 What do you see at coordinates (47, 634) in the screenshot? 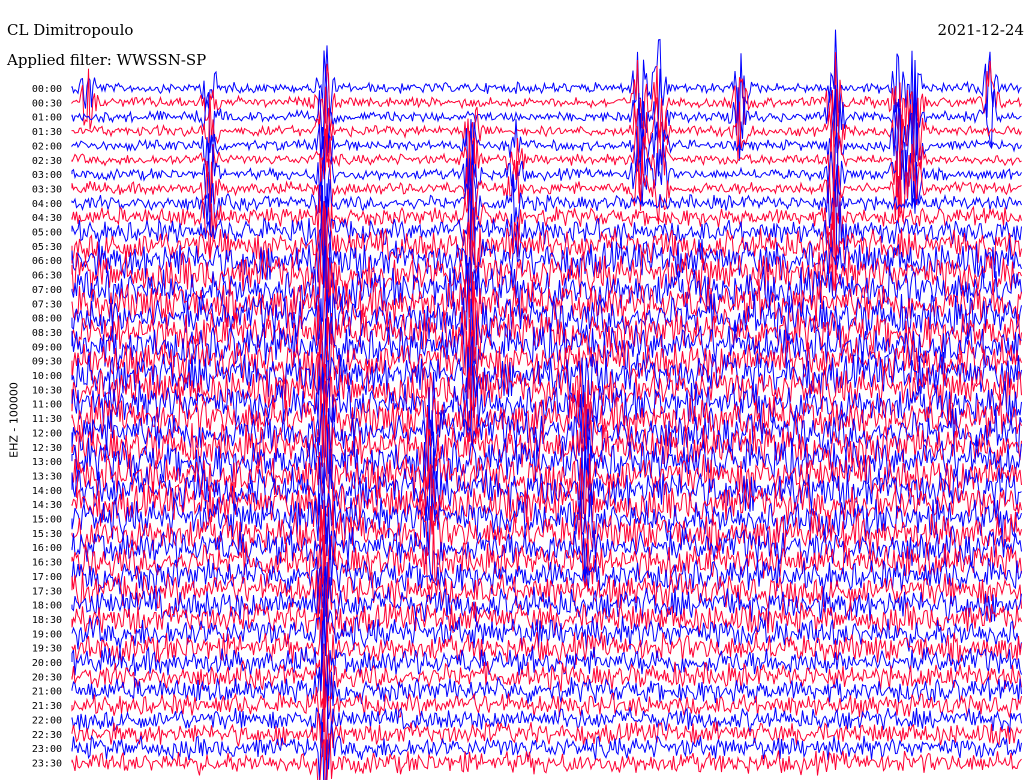
I see `row-label-1900: 19:00` at bounding box center [47, 634].